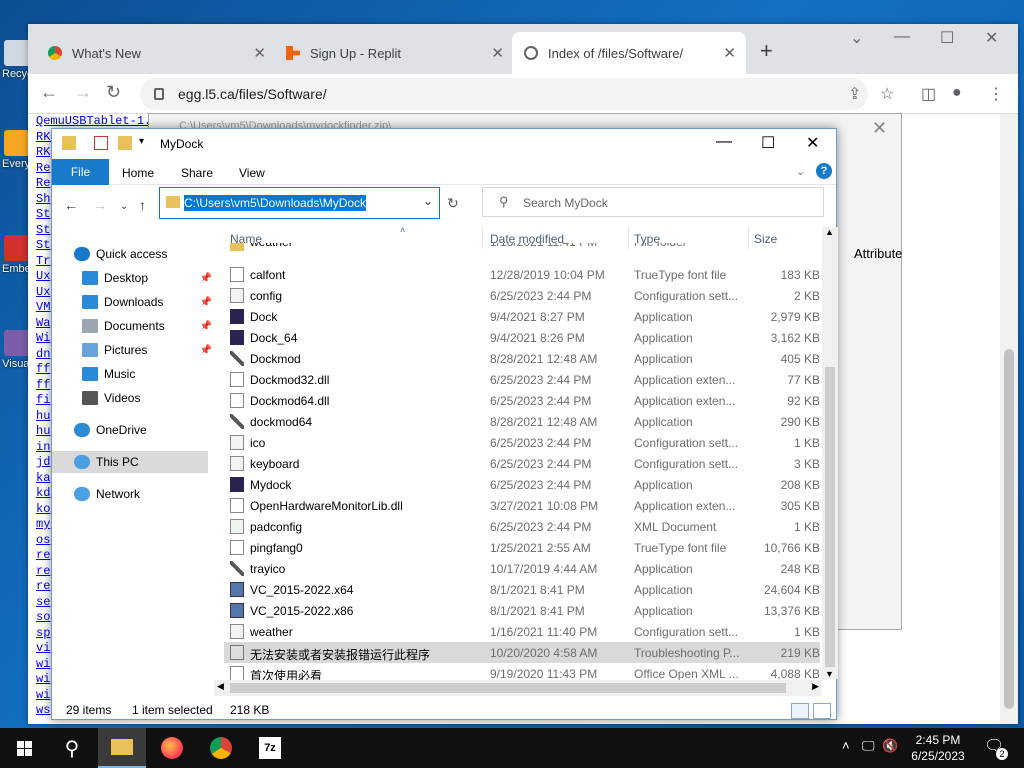  What do you see at coordinates (43, 648) in the screenshot?
I see `listing-link: vi` at bounding box center [43, 648].